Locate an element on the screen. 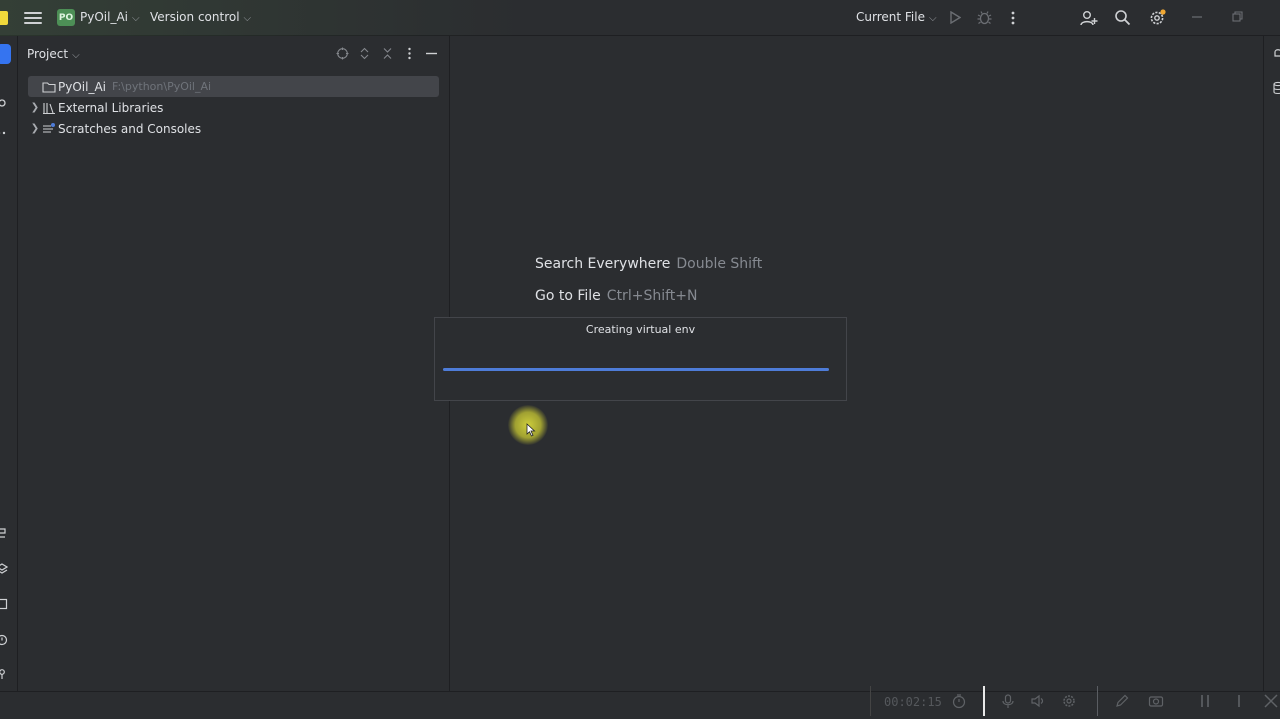  pen-icon is located at coordinates (1122, 701).